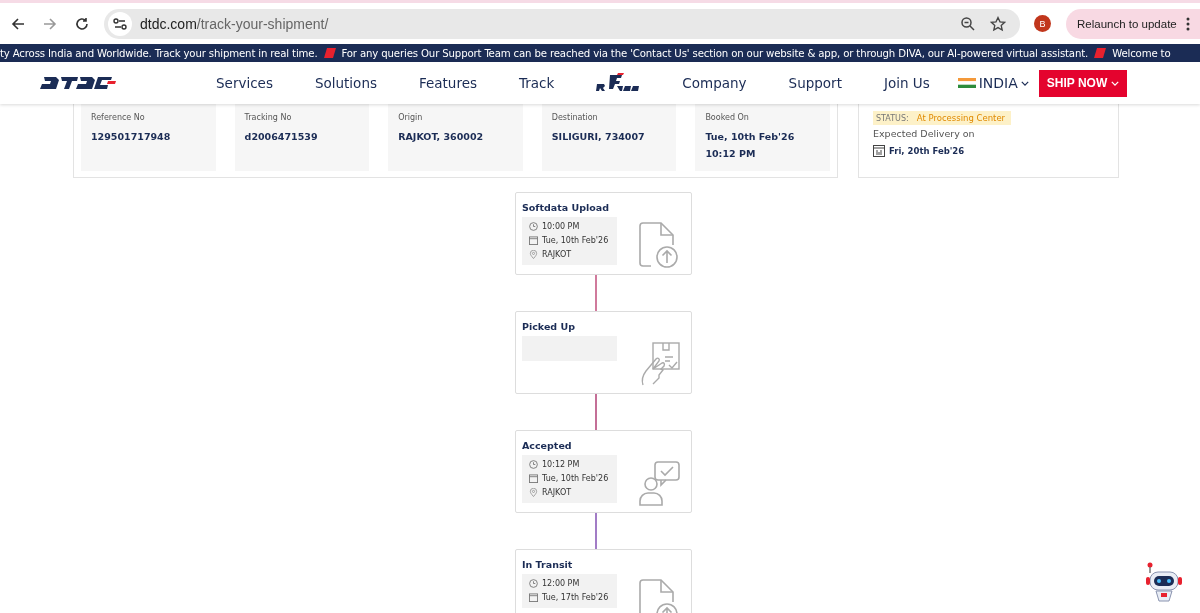  What do you see at coordinates (537, 83) in the screenshot?
I see `nav-link: Track` at bounding box center [537, 83].